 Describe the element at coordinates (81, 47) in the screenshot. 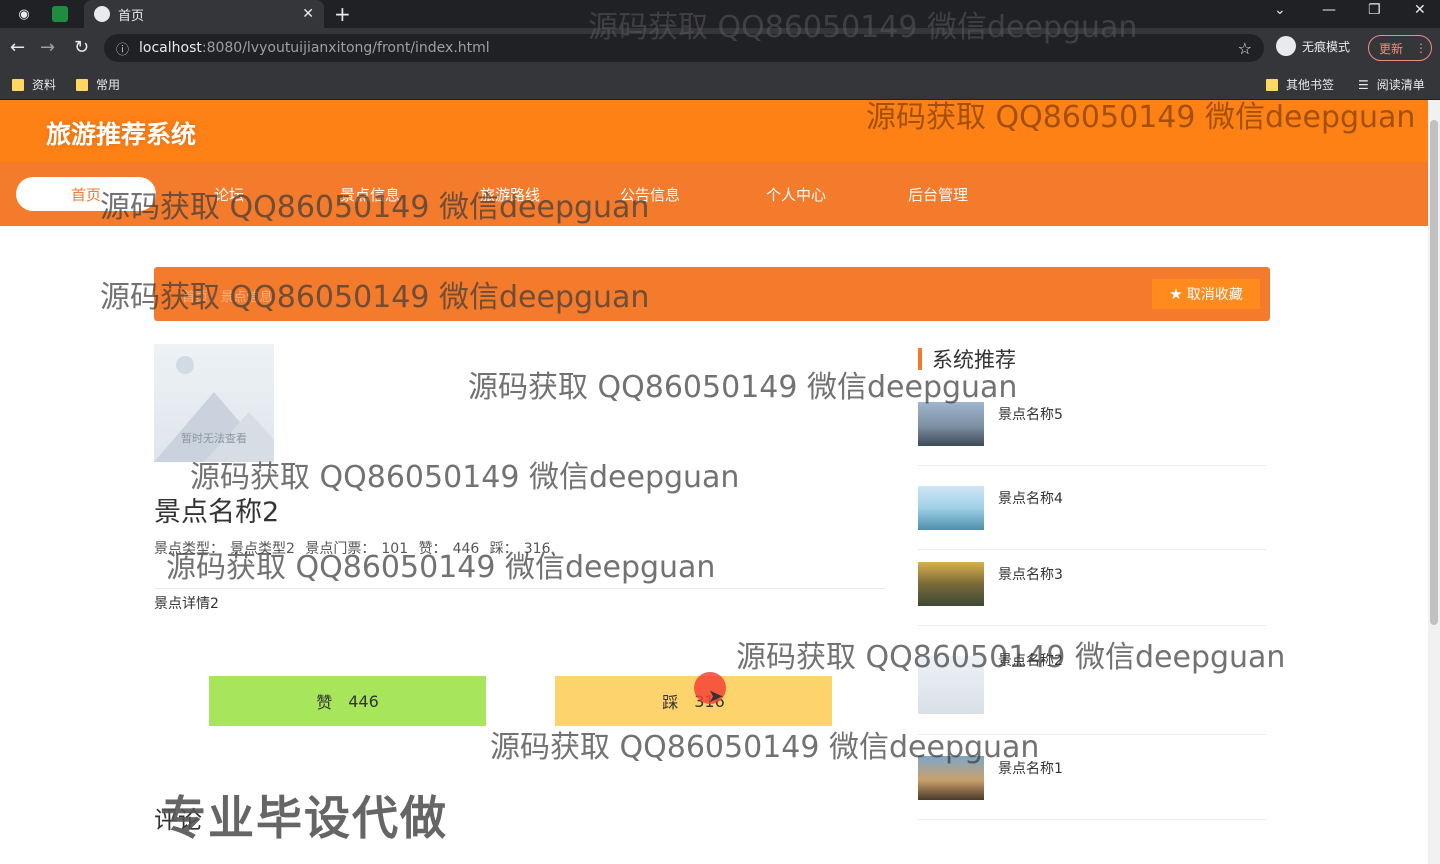

I see `reload-icon: ↻` at that location.